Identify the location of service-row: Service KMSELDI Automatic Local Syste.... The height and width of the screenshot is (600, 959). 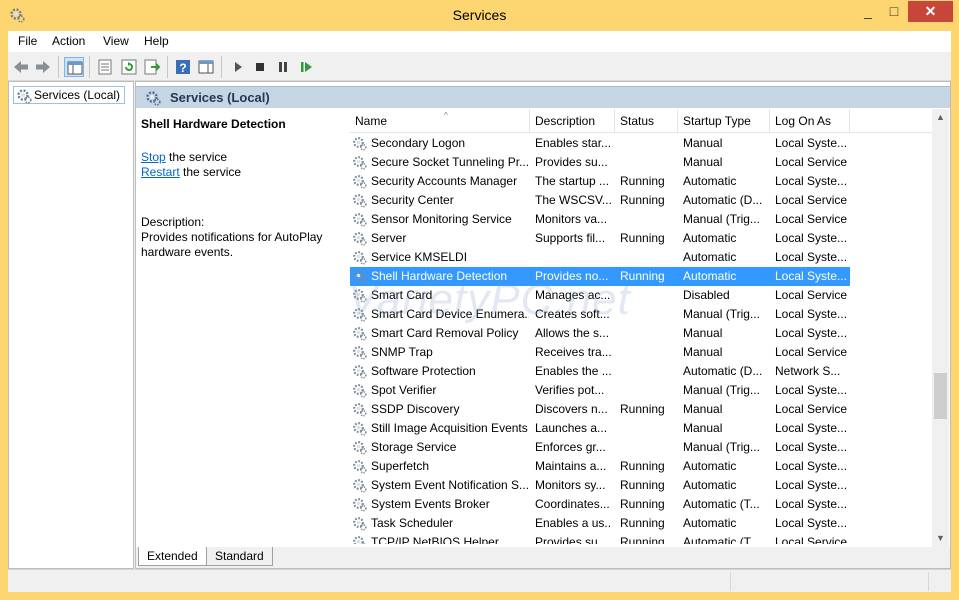
(600, 257).